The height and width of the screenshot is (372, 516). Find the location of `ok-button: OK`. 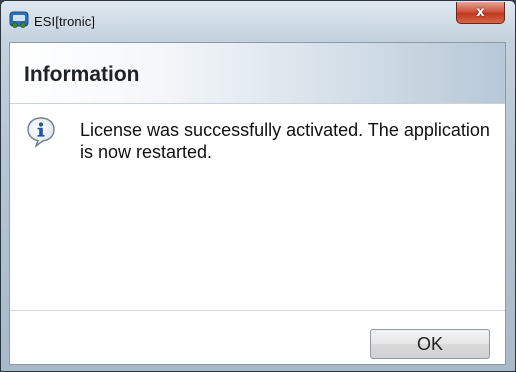

ok-button: OK is located at coordinates (430, 344).